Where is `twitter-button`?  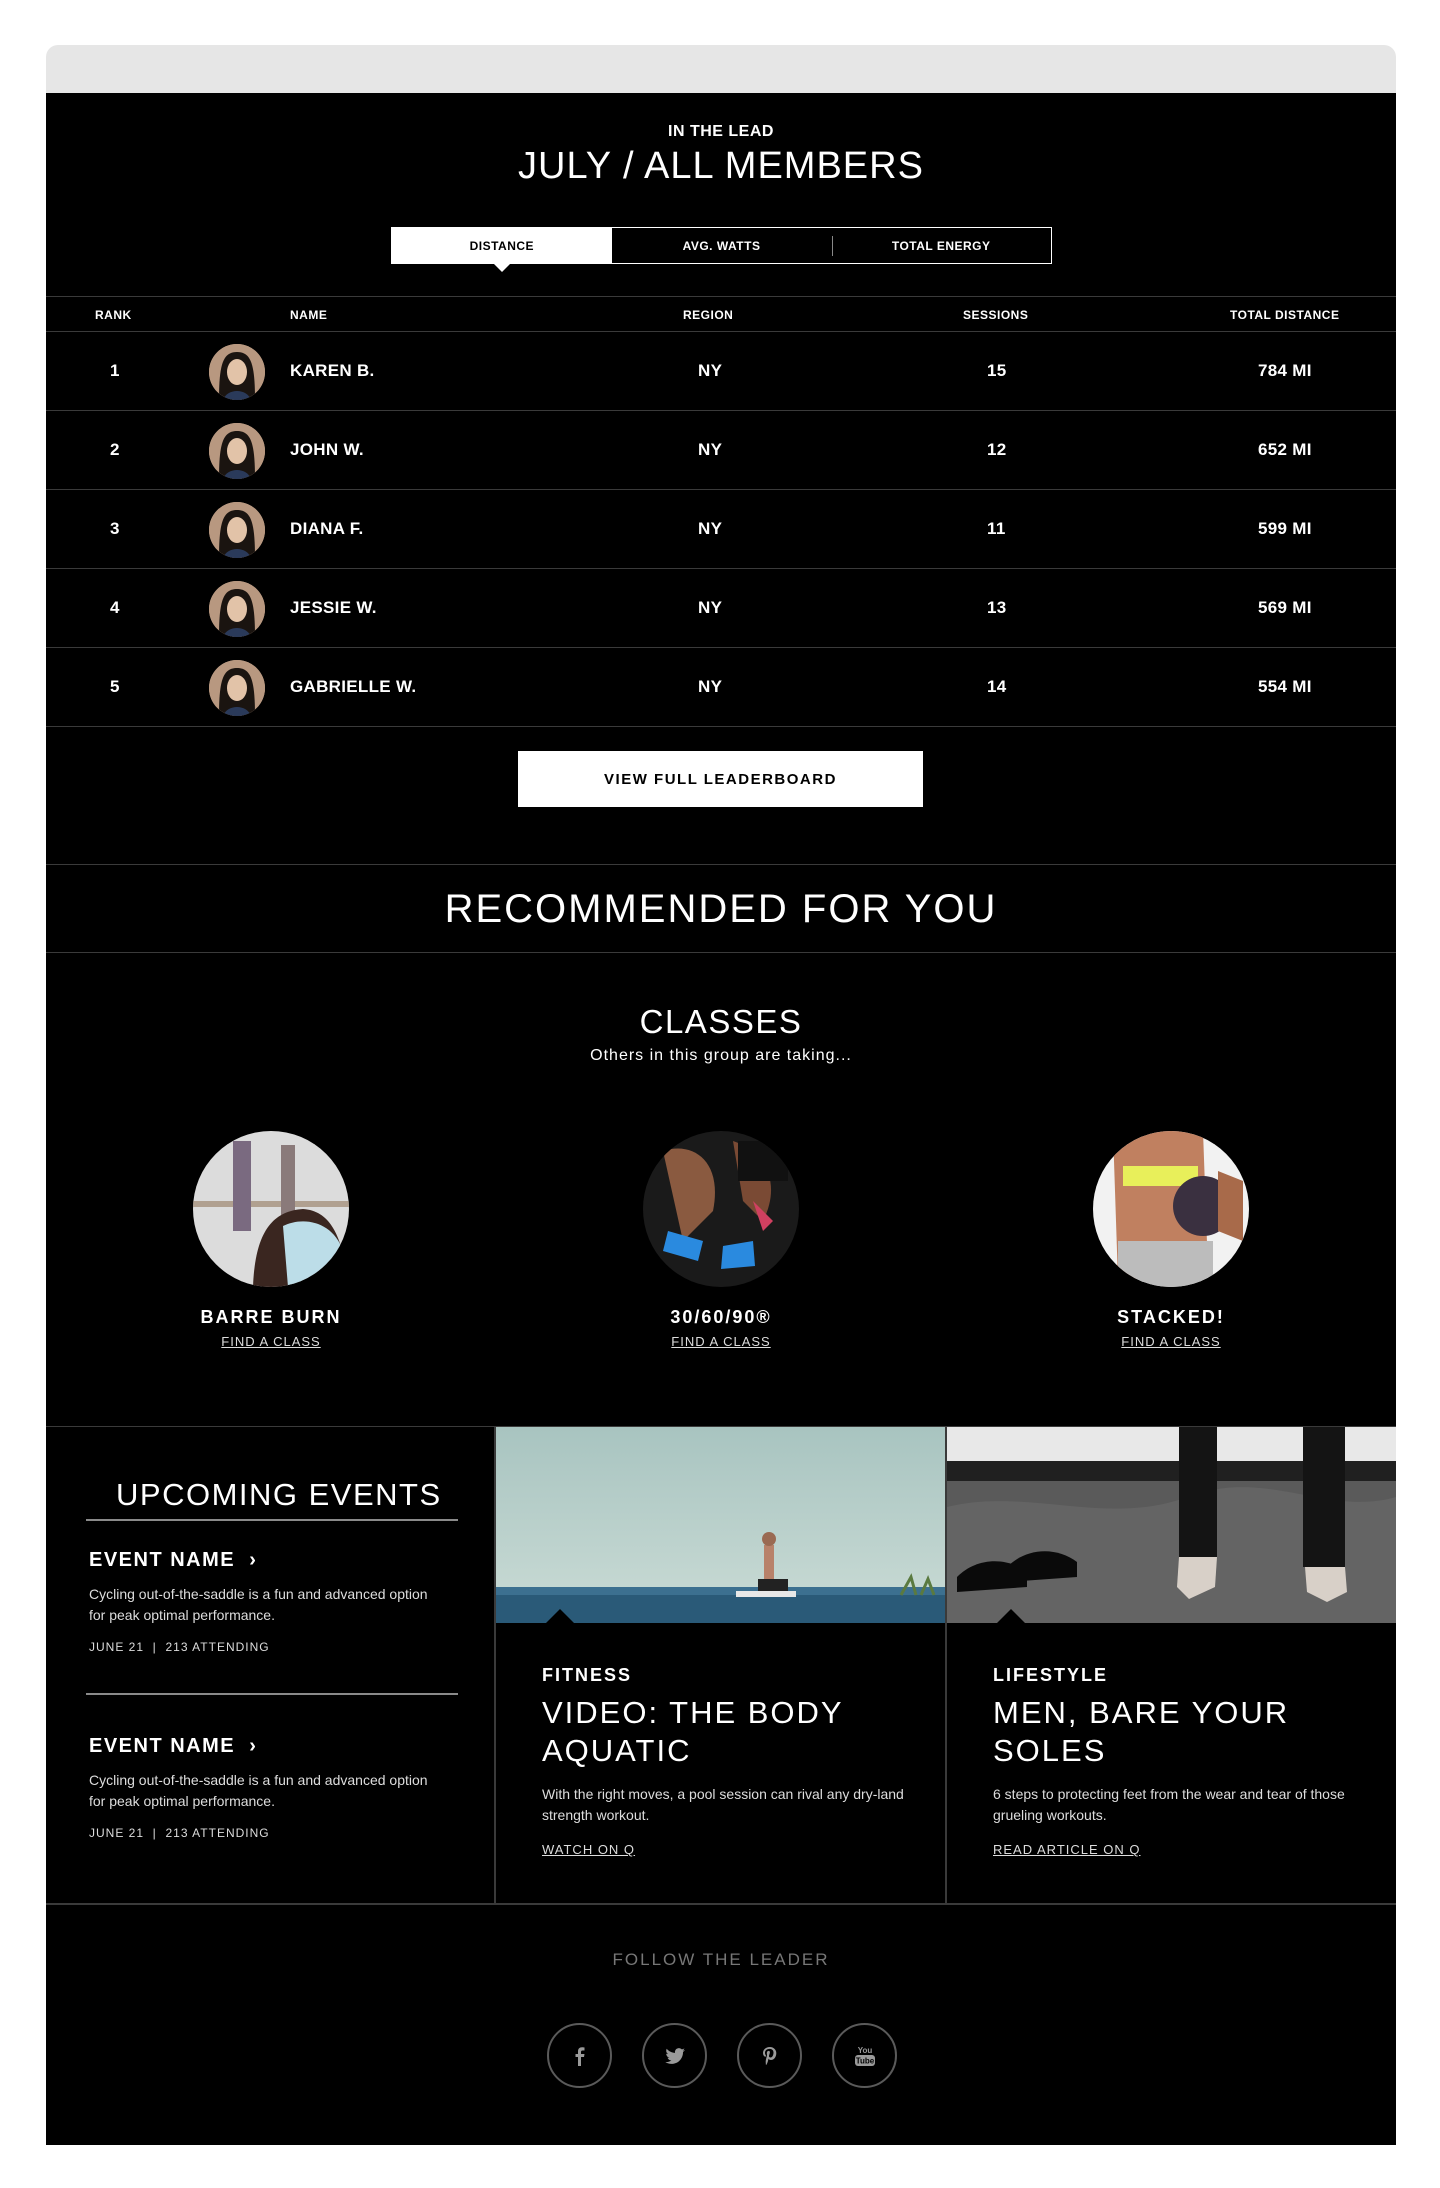 twitter-button is located at coordinates (674, 2055).